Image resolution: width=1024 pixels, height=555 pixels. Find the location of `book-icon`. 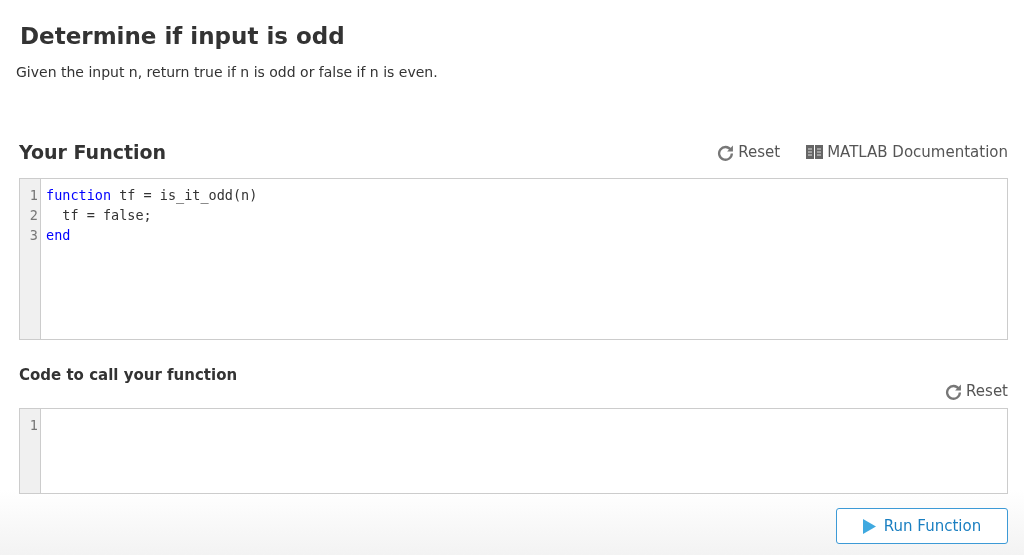

book-icon is located at coordinates (815, 152).